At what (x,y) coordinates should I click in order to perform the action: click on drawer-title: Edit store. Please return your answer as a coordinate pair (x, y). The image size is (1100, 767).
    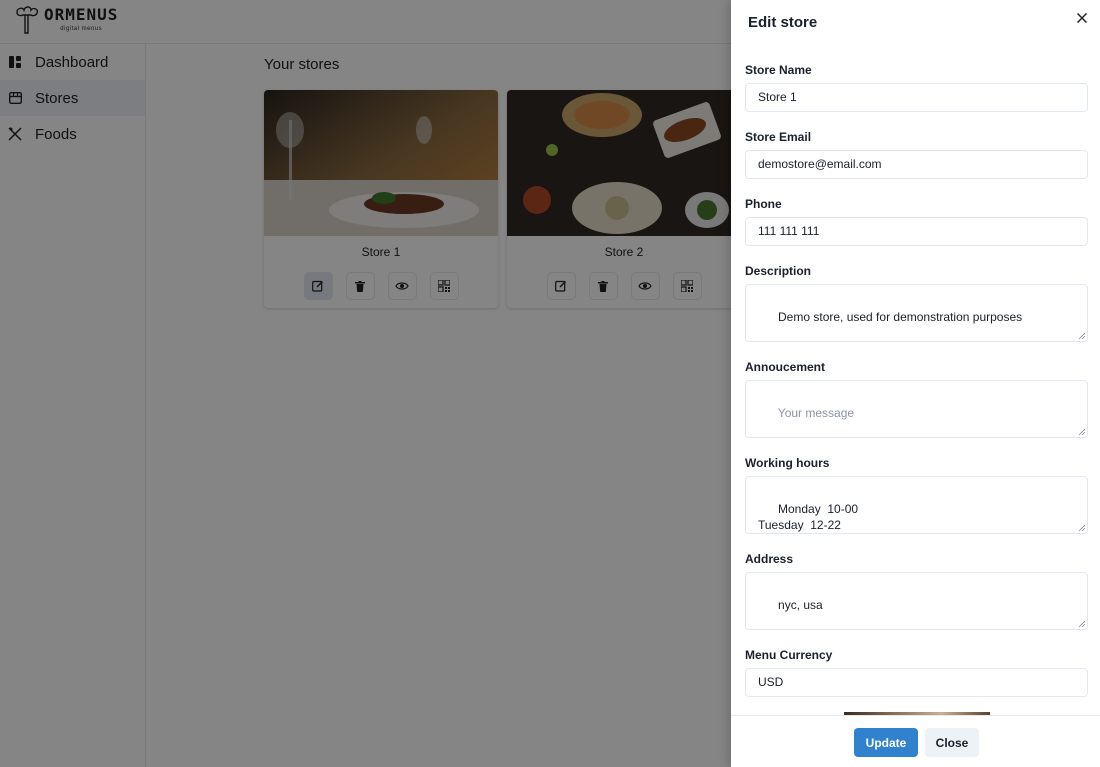
    Looking at the image, I should click on (783, 22).